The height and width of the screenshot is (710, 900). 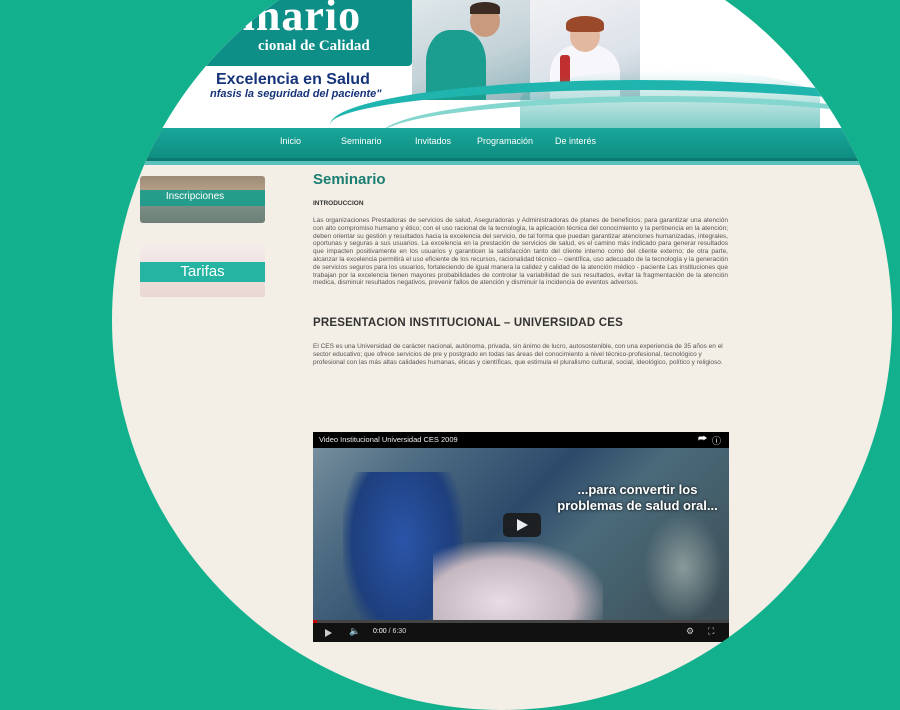 What do you see at coordinates (397, 631) in the screenshot?
I see `duration: / 6:30` at bounding box center [397, 631].